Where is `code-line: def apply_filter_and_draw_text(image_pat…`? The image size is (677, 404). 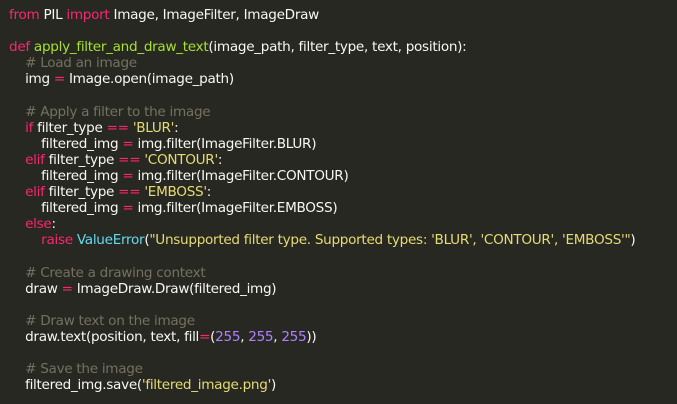 code-line: def apply_filter_and_draw_text(image_pat… is located at coordinates (343, 47).